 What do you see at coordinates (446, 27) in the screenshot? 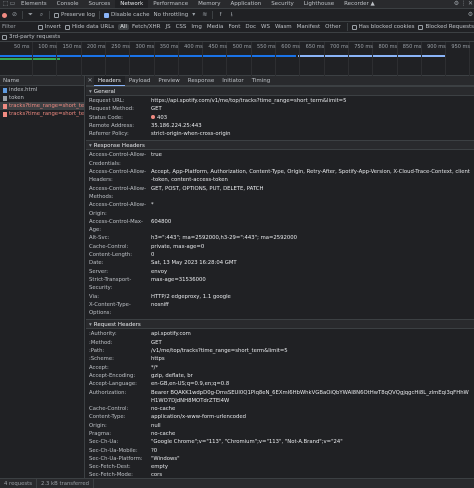
I see `blocked-requests-checkbox: Blocked Requests` at bounding box center [446, 27].